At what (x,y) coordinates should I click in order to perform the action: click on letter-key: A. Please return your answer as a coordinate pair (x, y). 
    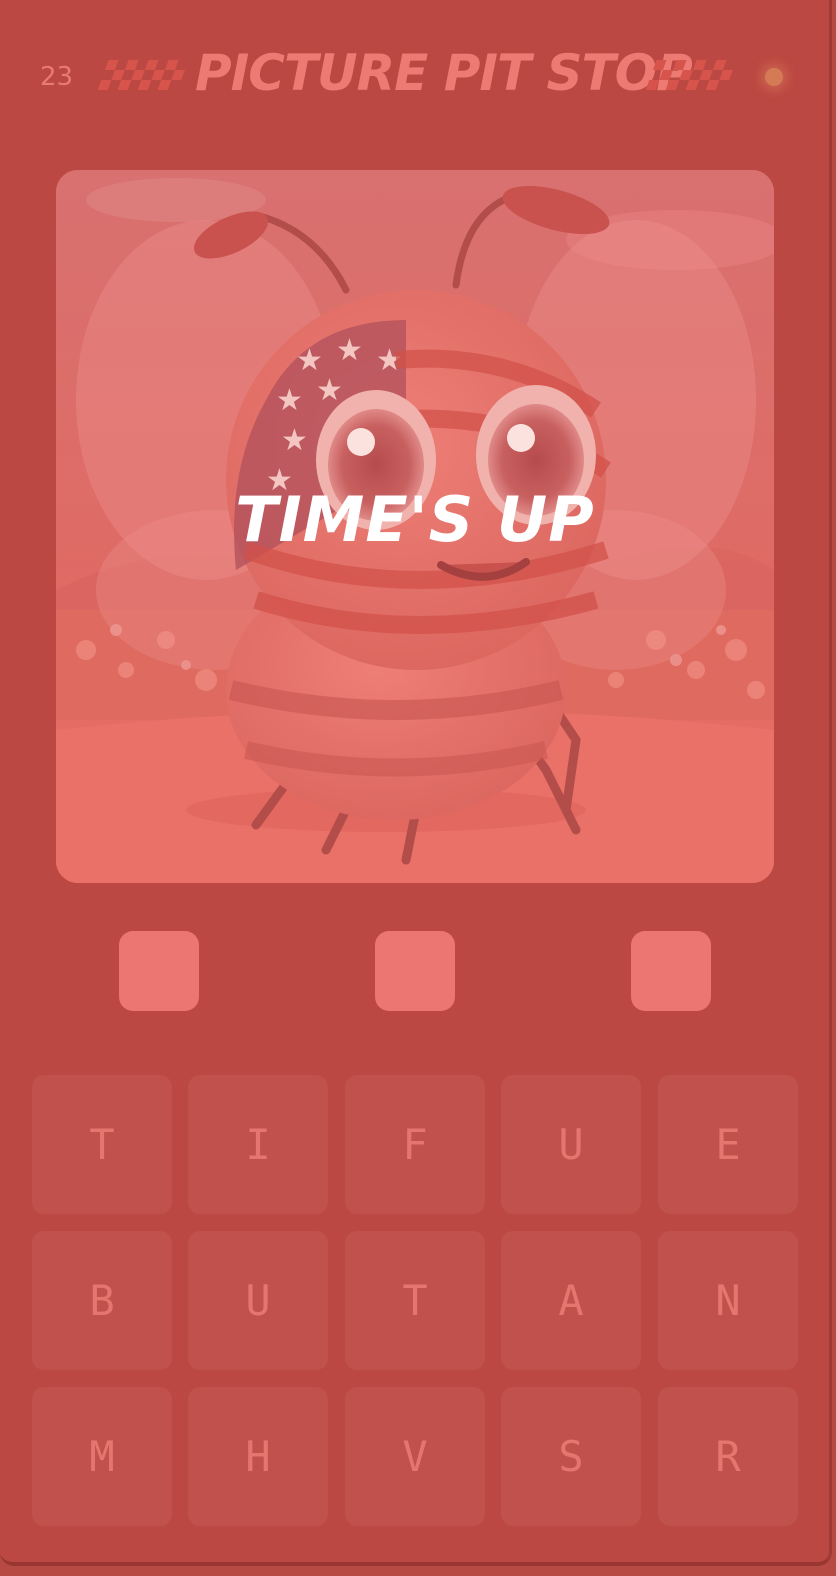
    Looking at the image, I should click on (571, 1300).